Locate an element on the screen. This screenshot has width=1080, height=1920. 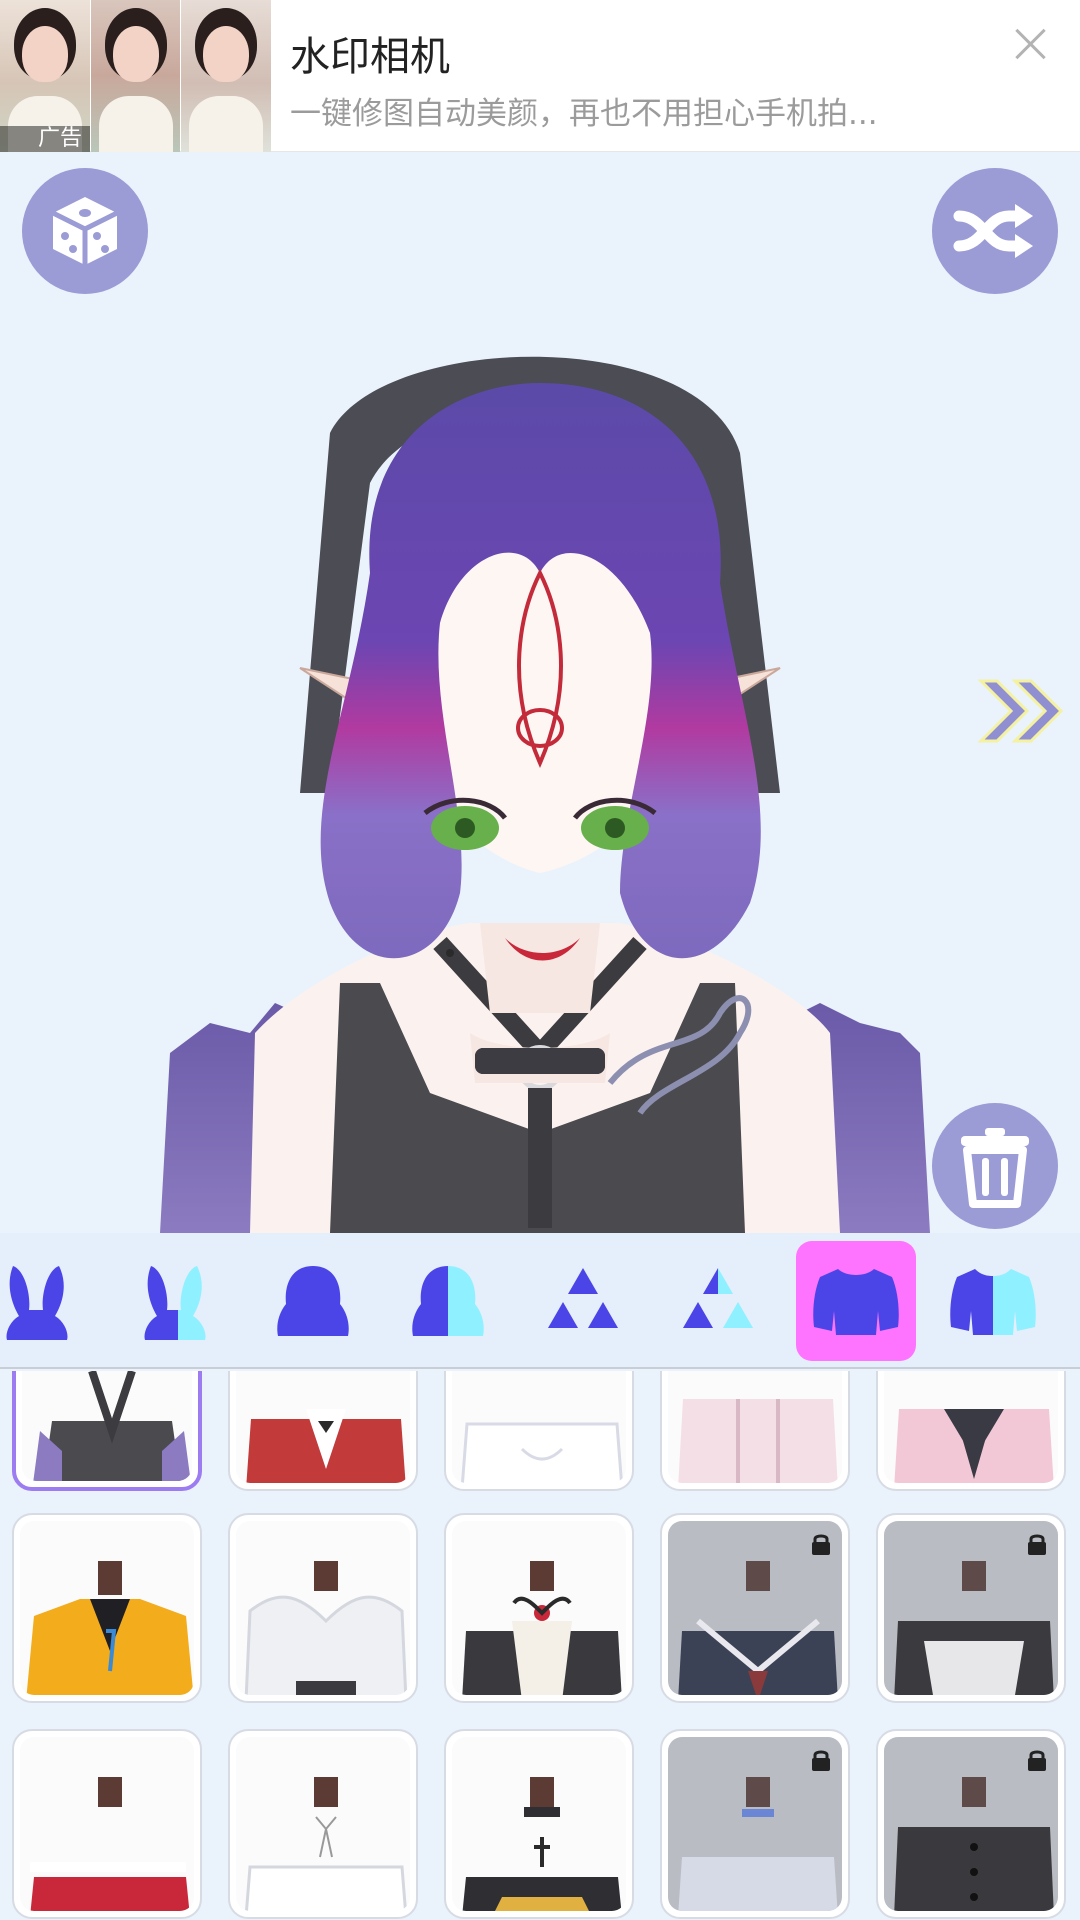
hair-color-icon is located at coordinates (448, 1301).